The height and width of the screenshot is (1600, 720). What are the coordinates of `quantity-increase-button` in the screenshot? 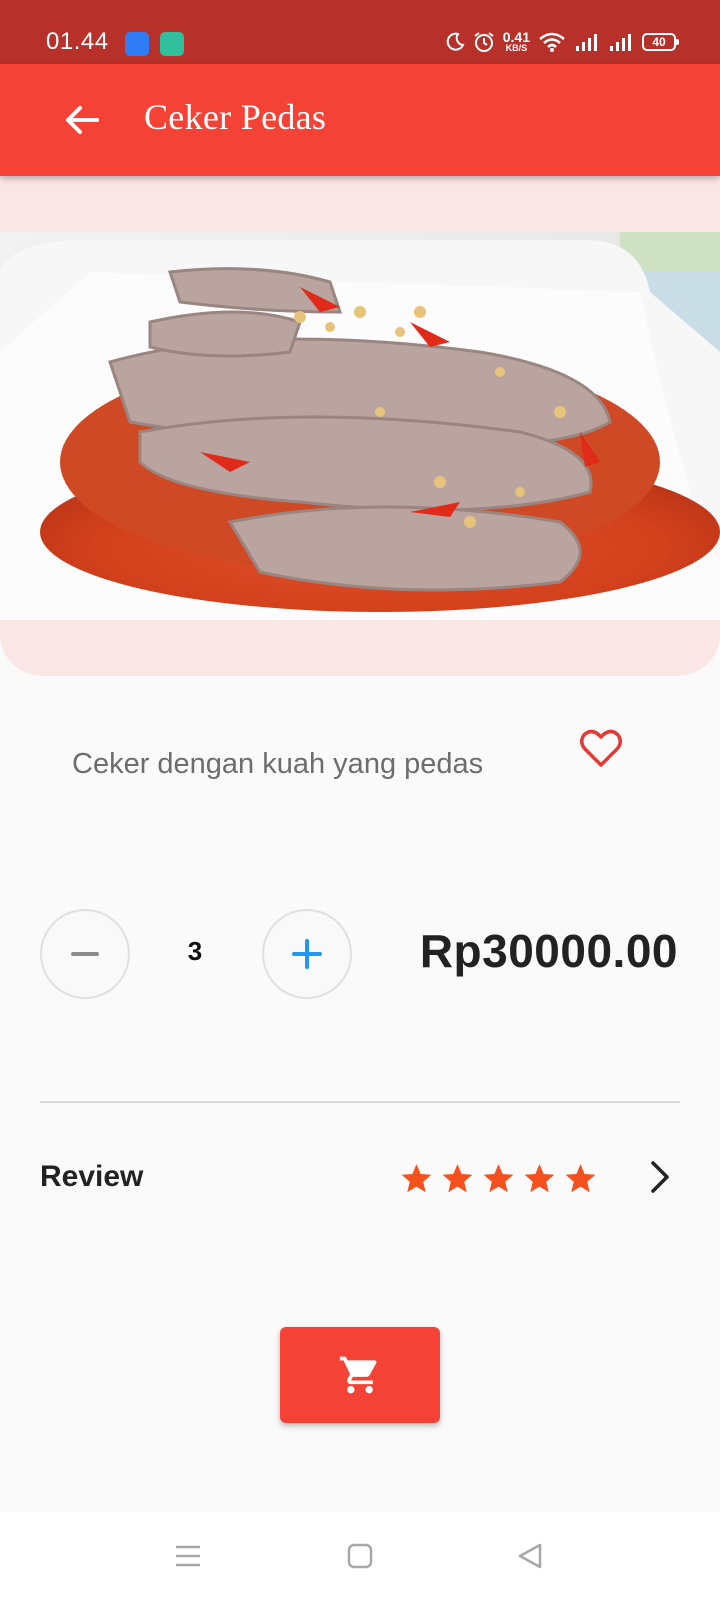 It's located at (307, 954).